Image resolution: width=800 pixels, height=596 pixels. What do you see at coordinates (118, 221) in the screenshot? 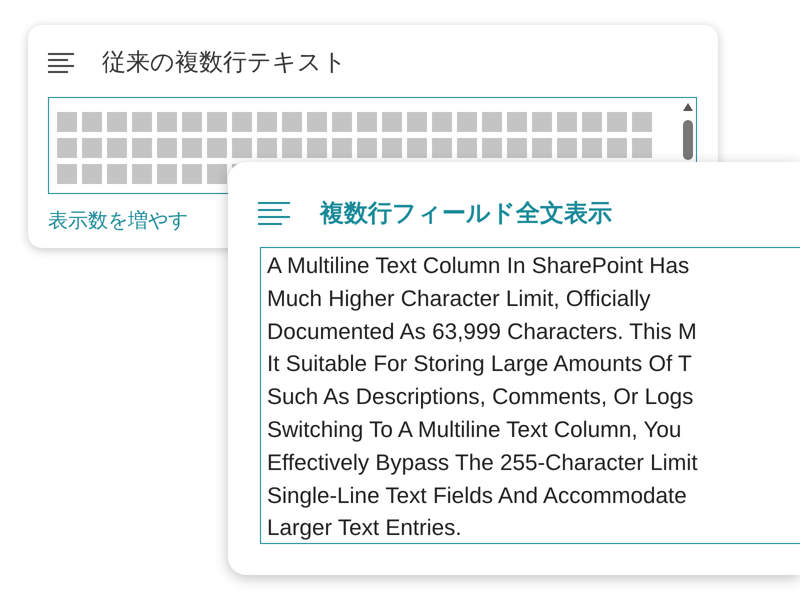
I see `show-more-link: 表示数を増やす` at bounding box center [118, 221].